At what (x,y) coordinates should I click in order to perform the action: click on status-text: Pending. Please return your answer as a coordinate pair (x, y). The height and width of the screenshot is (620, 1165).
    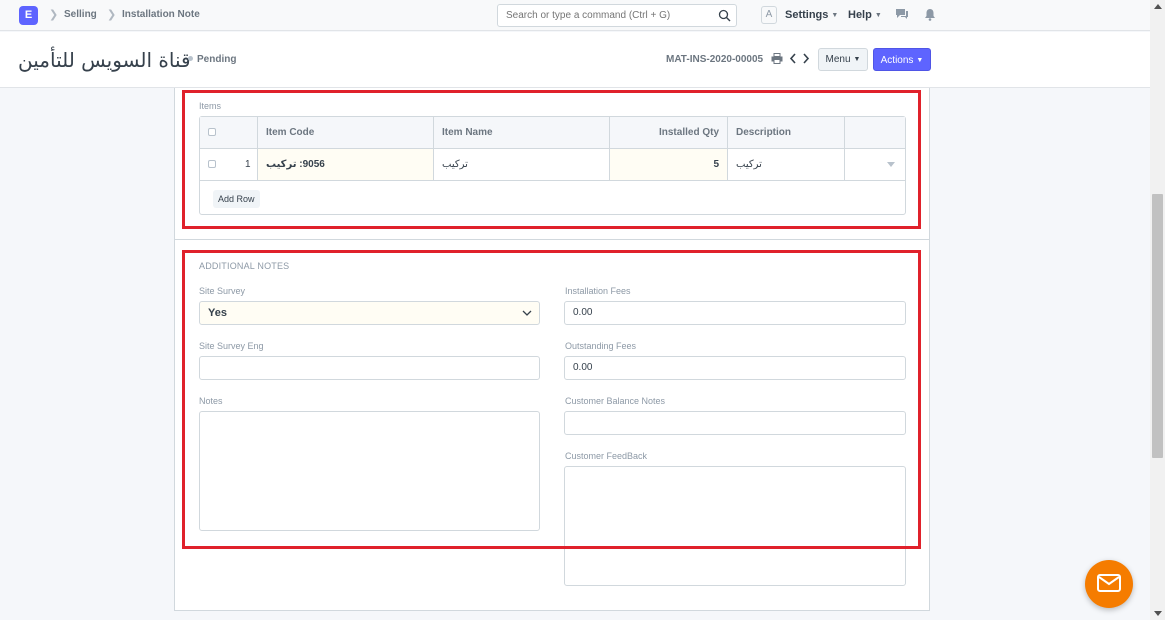
    Looking at the image, I should click on (217, 59).